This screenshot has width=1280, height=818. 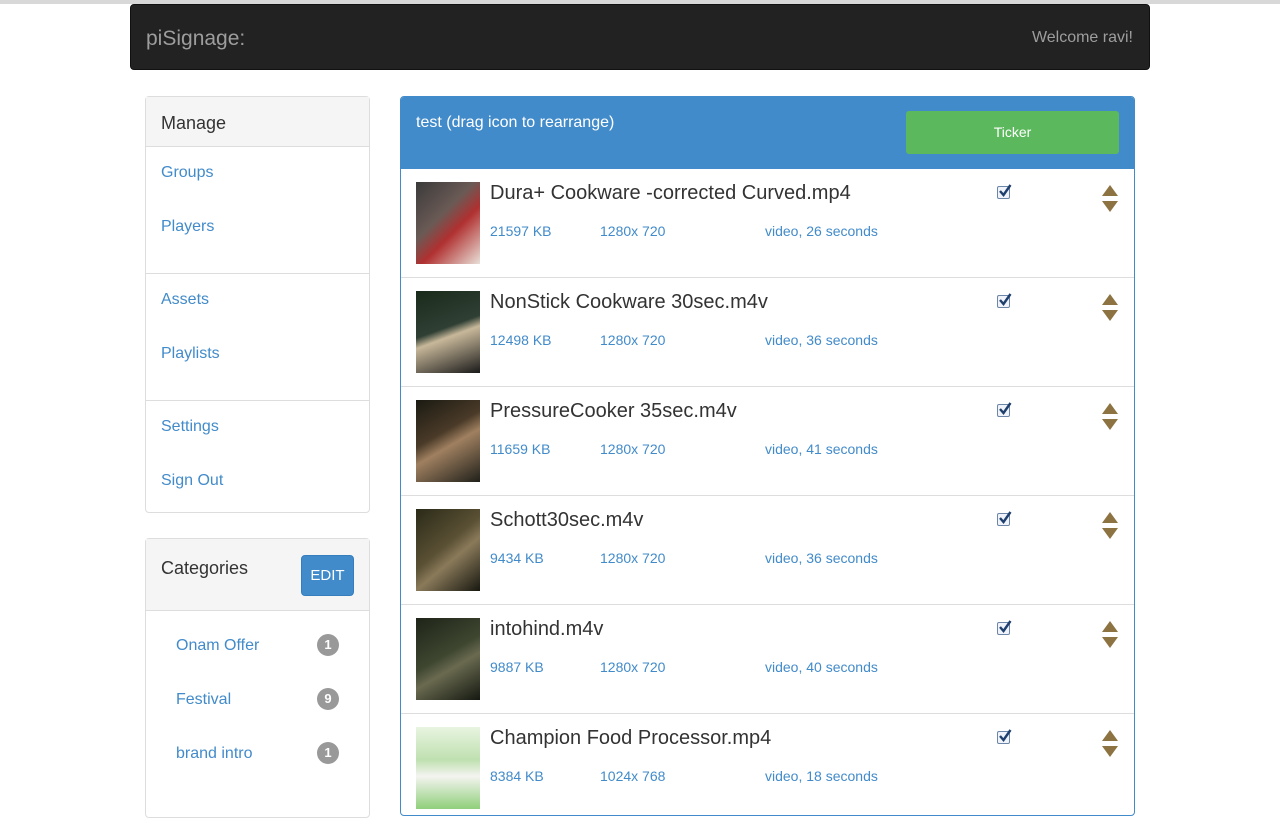 I want to click on categories-header: Categories EDIT, so click(x=257, y=575).